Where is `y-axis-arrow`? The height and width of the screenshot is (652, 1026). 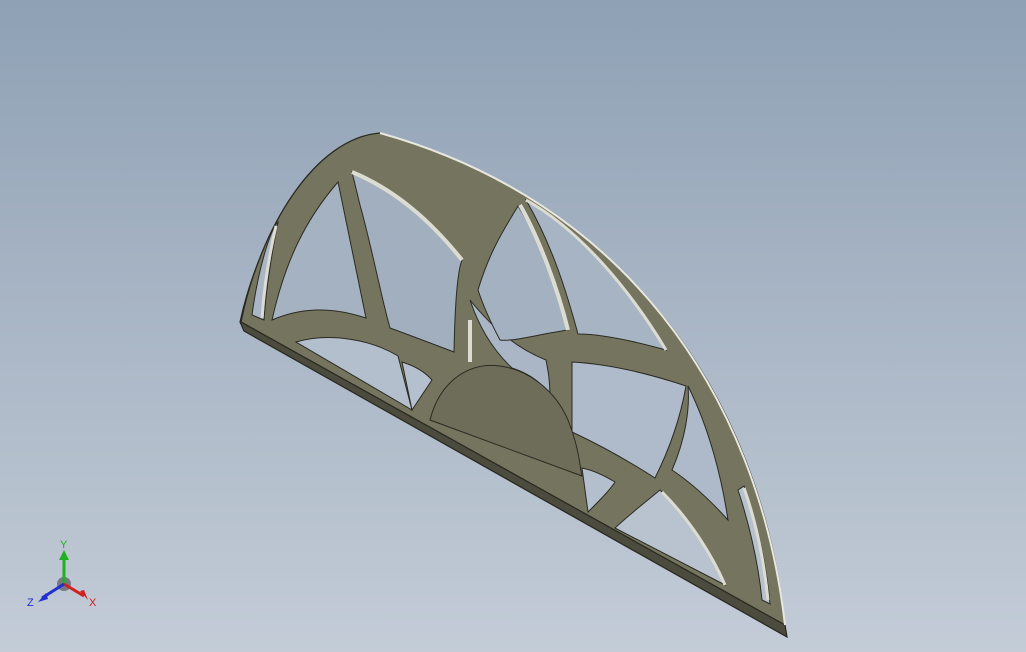 y-axis-arrow is located at coordinates (64, 555).